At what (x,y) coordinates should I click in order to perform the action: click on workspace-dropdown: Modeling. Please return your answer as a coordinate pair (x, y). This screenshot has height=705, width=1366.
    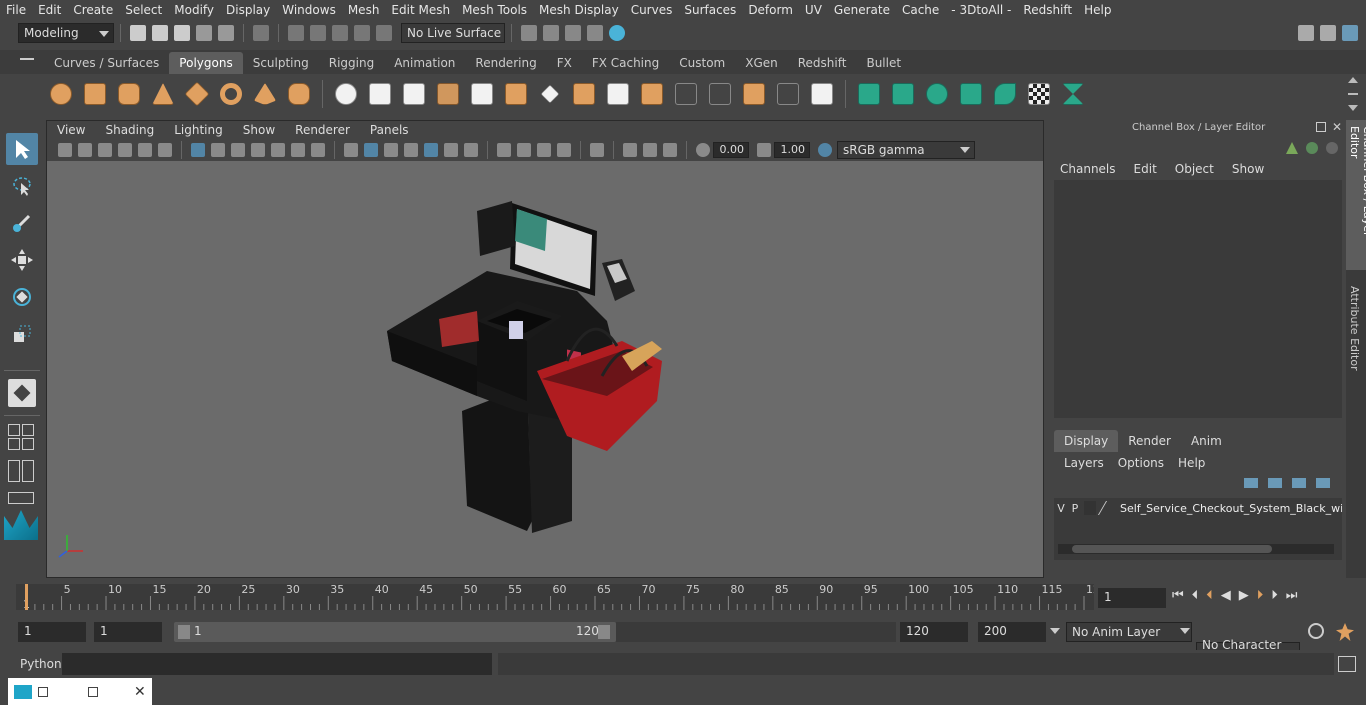
    Looking at the image, I should click on (66, 33).